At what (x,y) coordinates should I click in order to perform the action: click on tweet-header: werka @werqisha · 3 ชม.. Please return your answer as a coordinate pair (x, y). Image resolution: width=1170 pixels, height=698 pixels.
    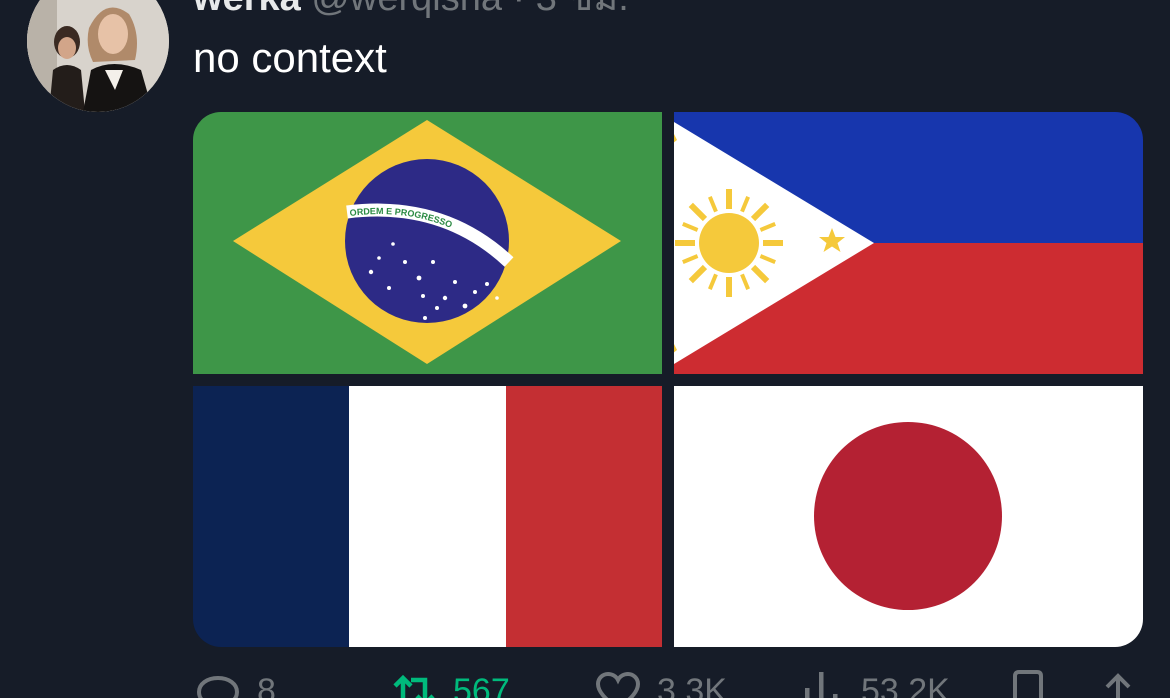
    Looking at the image, I should click on (411, 10).